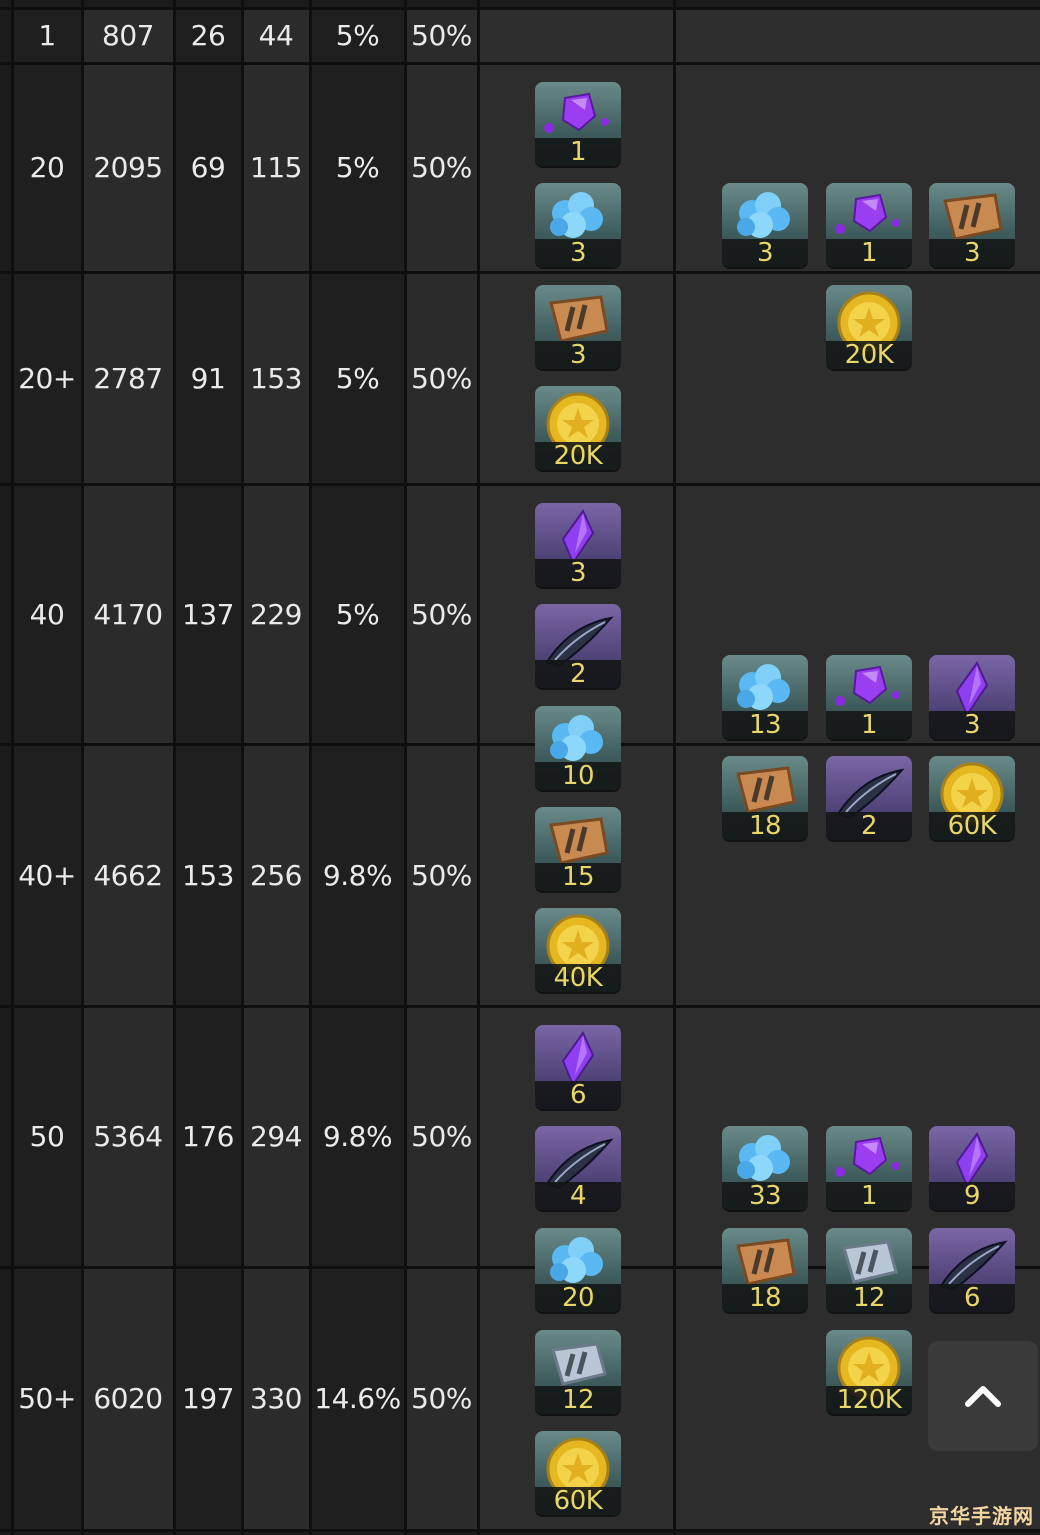 The image size is (1040, 1535). Describe the element at coordinates (578, 978) in the screenshot. I see `item-quantity: 40K` at that location.